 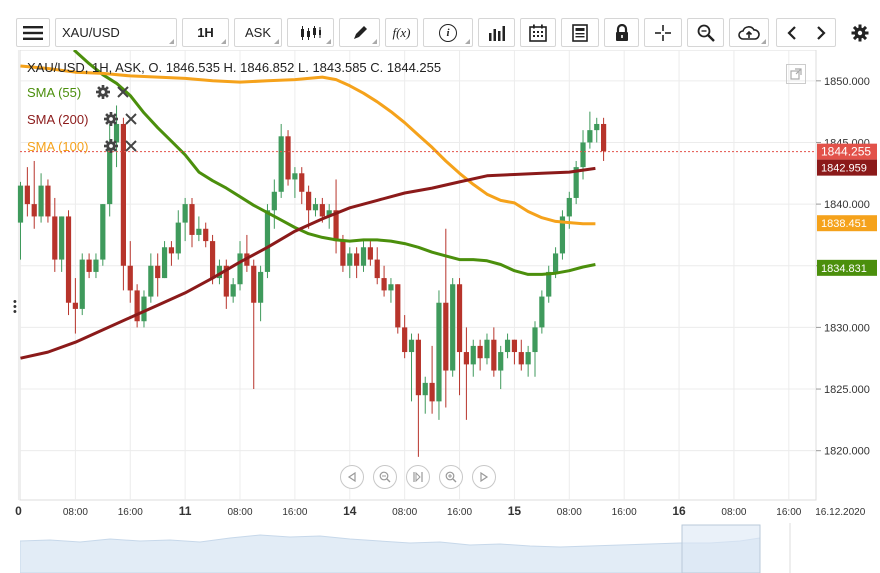 I want to click on drawing-tools-button, so click(x=359, y=32).